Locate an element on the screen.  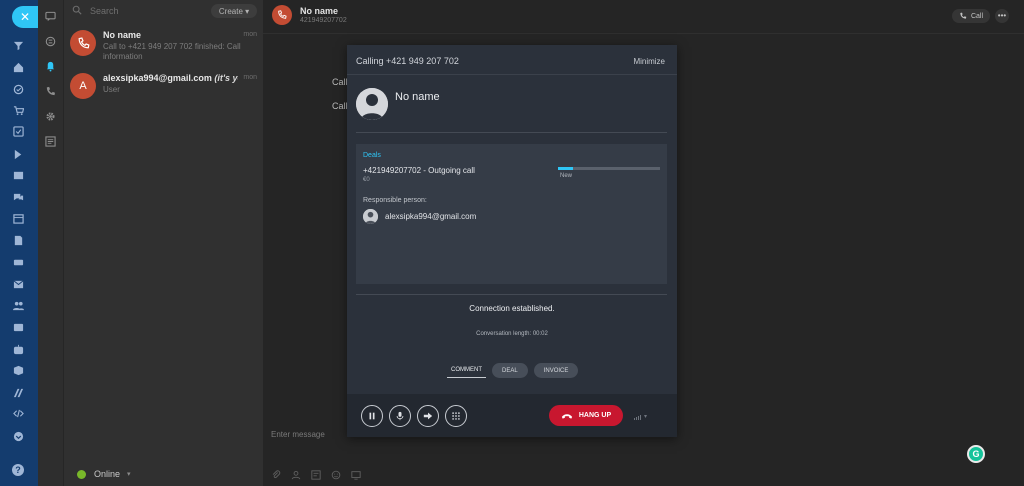
filter-icon is located at coordinates (18, 45).